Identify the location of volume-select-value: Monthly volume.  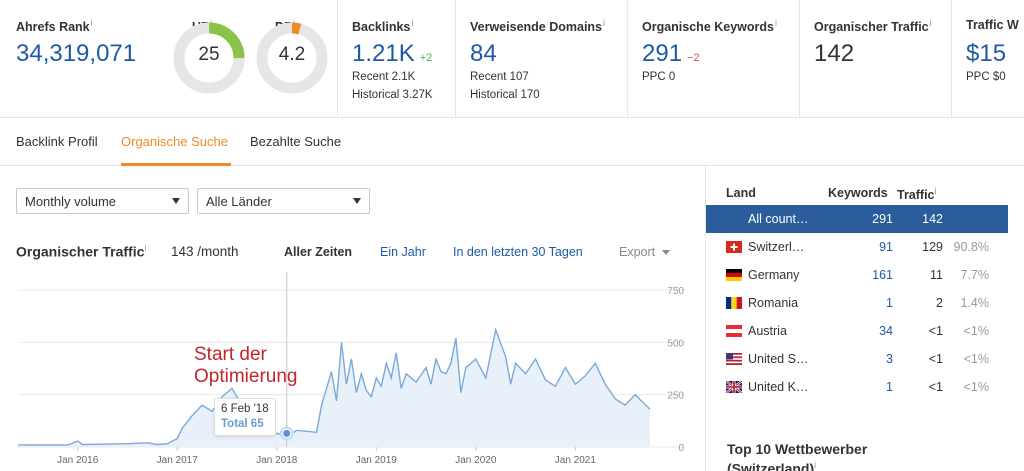
(71, 201).